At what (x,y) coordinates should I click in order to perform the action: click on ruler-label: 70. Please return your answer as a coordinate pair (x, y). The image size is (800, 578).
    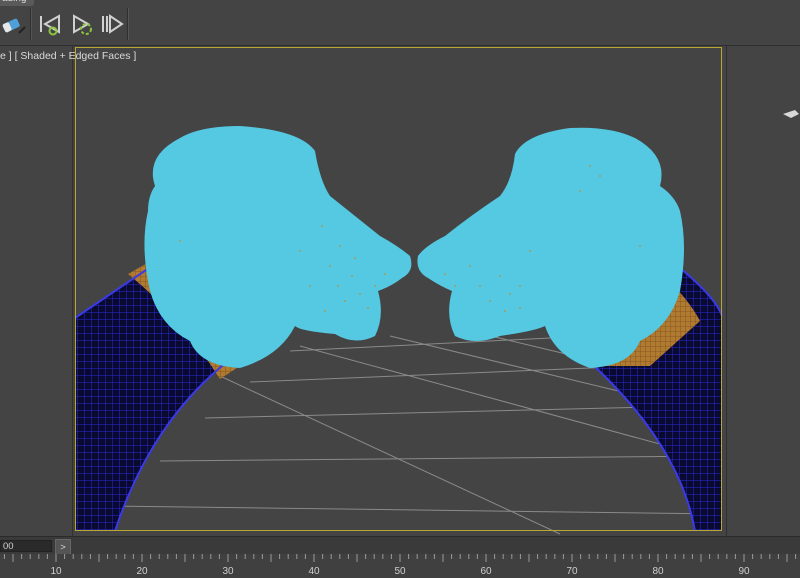
    Looking at the image, I should click on (572, 571).